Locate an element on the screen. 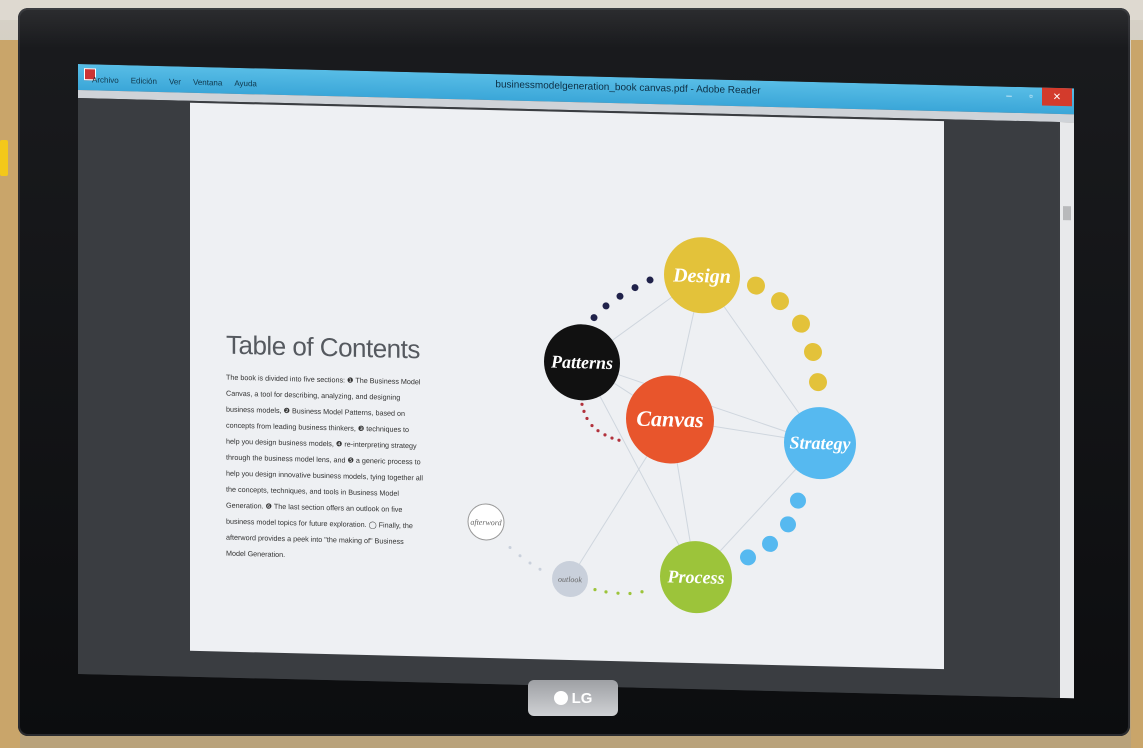 This screenshot has height=748, width=1143. lg-logo-text: LG is located at coordinates (582, 698).